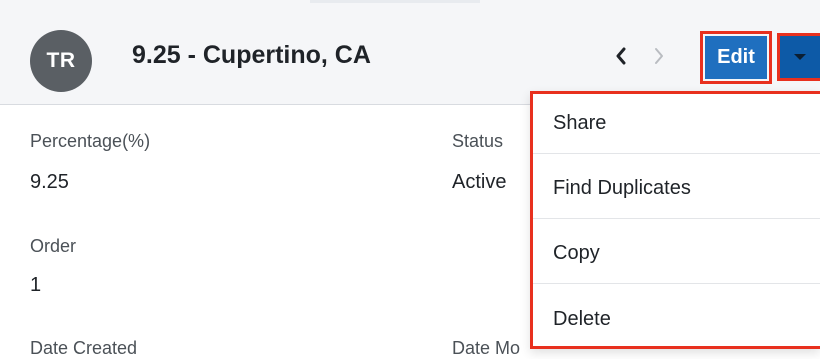  I want to click on order-value: 1, so click(36, 285).